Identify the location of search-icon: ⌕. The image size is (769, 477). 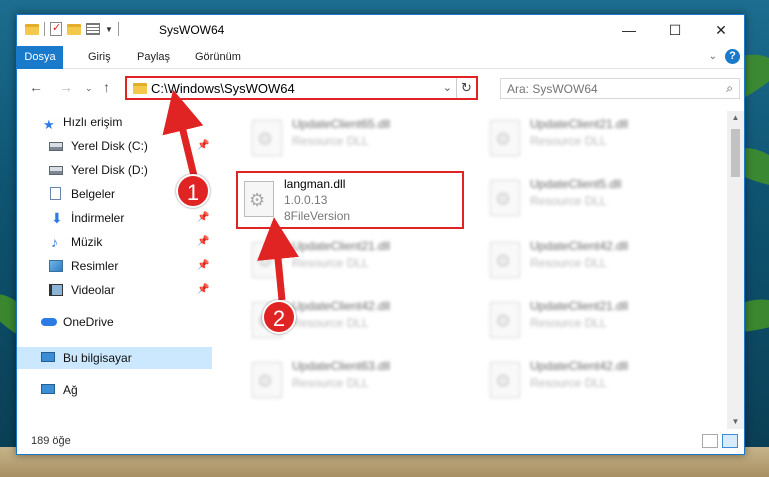
(729, 88).